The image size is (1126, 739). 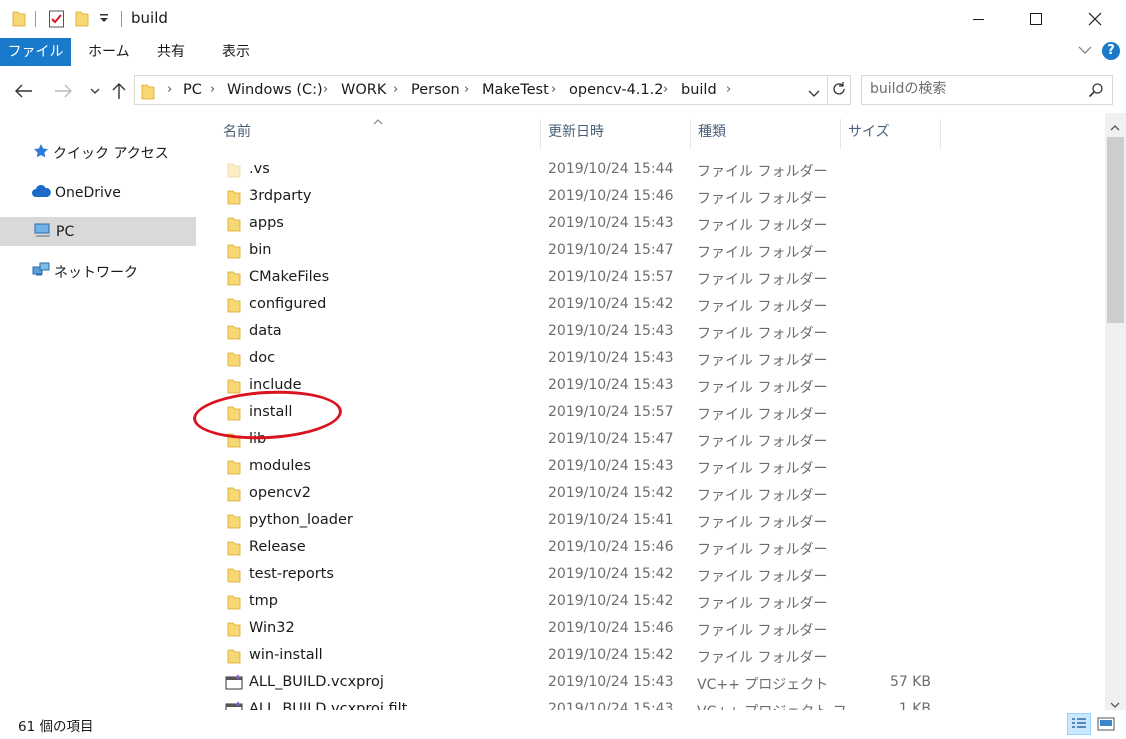 I want to click on file-row: tmp 2019/10/24 15:42 ファイル フォルダー, so click(x=658, y=602).